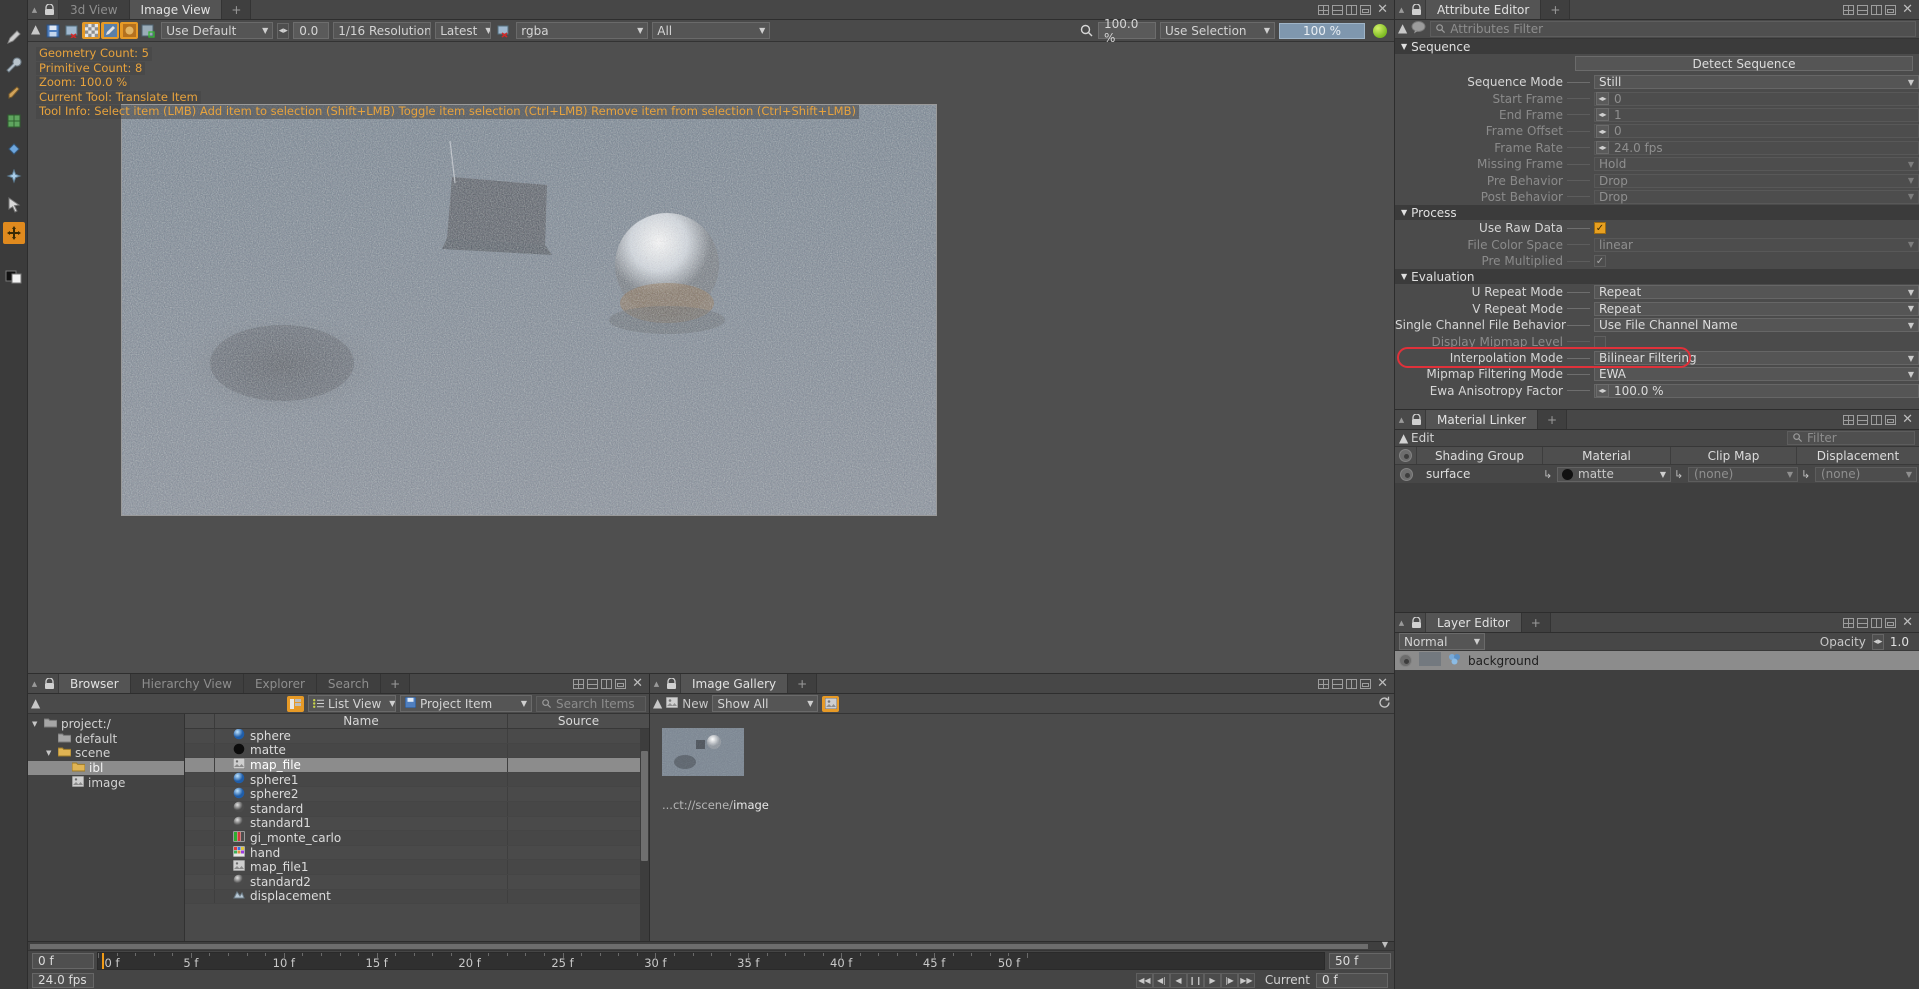 Image resolution: width=1919 pixels, height=989 pixels. Describe the element at coordinates (417, 736) in the screenshot. I see `table-row: sphere` at that location.